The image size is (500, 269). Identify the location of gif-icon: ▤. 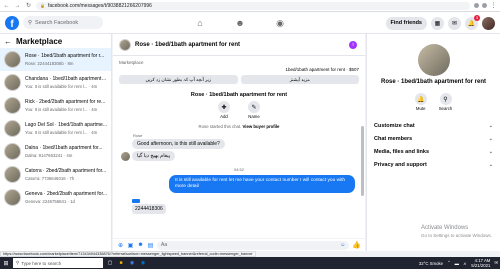
(150, 245).